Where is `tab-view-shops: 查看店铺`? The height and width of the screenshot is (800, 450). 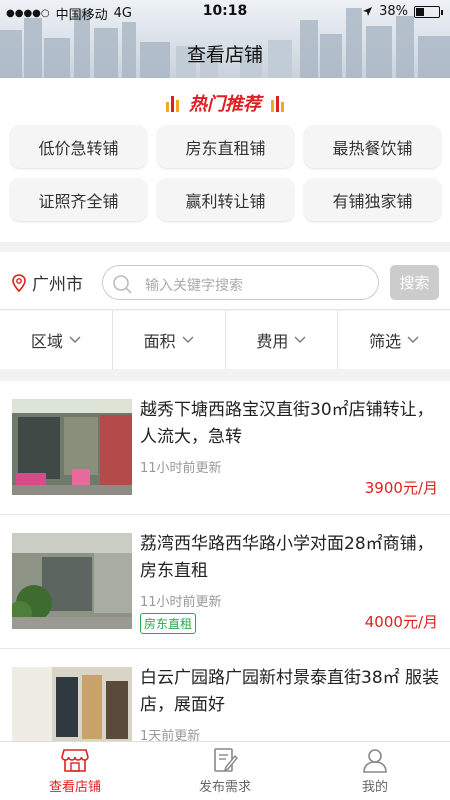 tab-view-shops: 查看店铺 is located at coordinates (75, 771).